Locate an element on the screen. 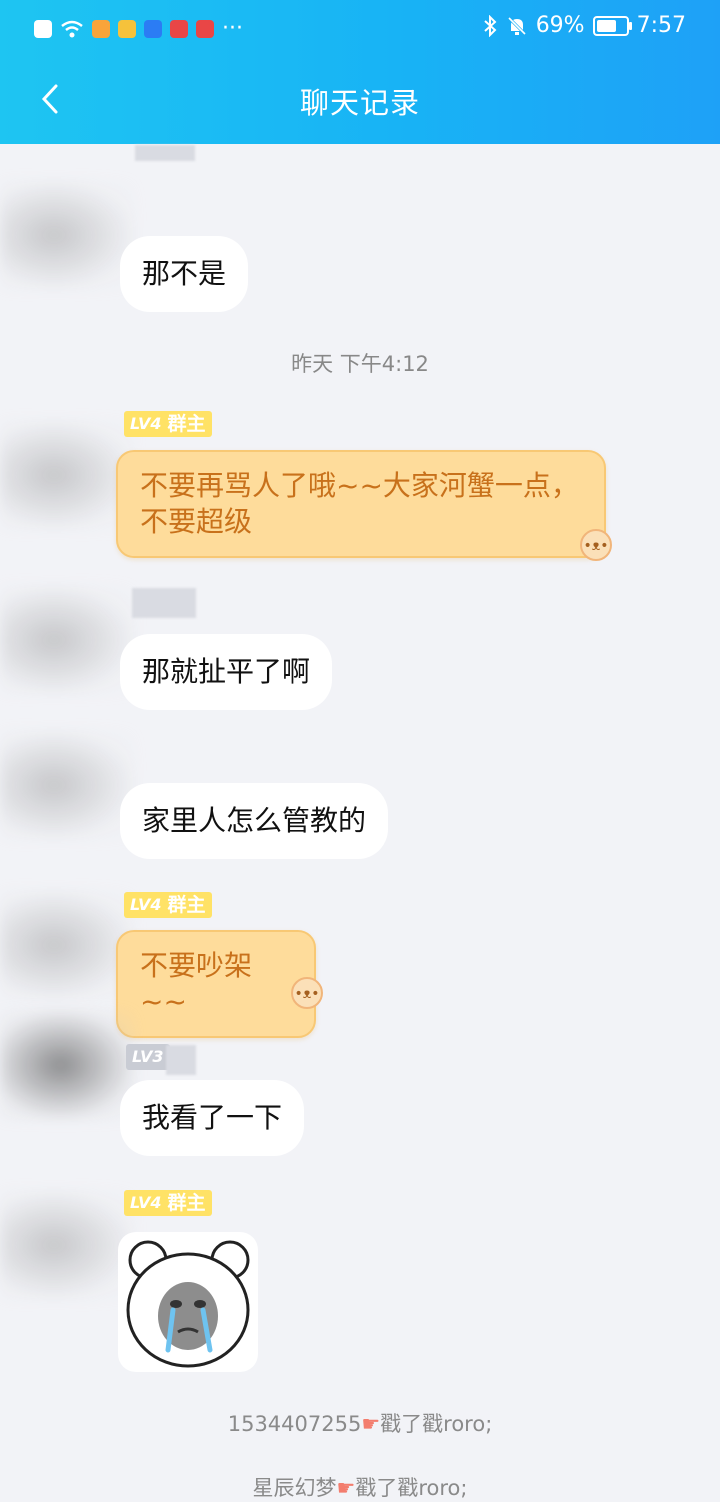 This screenshot has height=1502, width=720. level-badge: LV3 is located at coordinates (148, 1057).